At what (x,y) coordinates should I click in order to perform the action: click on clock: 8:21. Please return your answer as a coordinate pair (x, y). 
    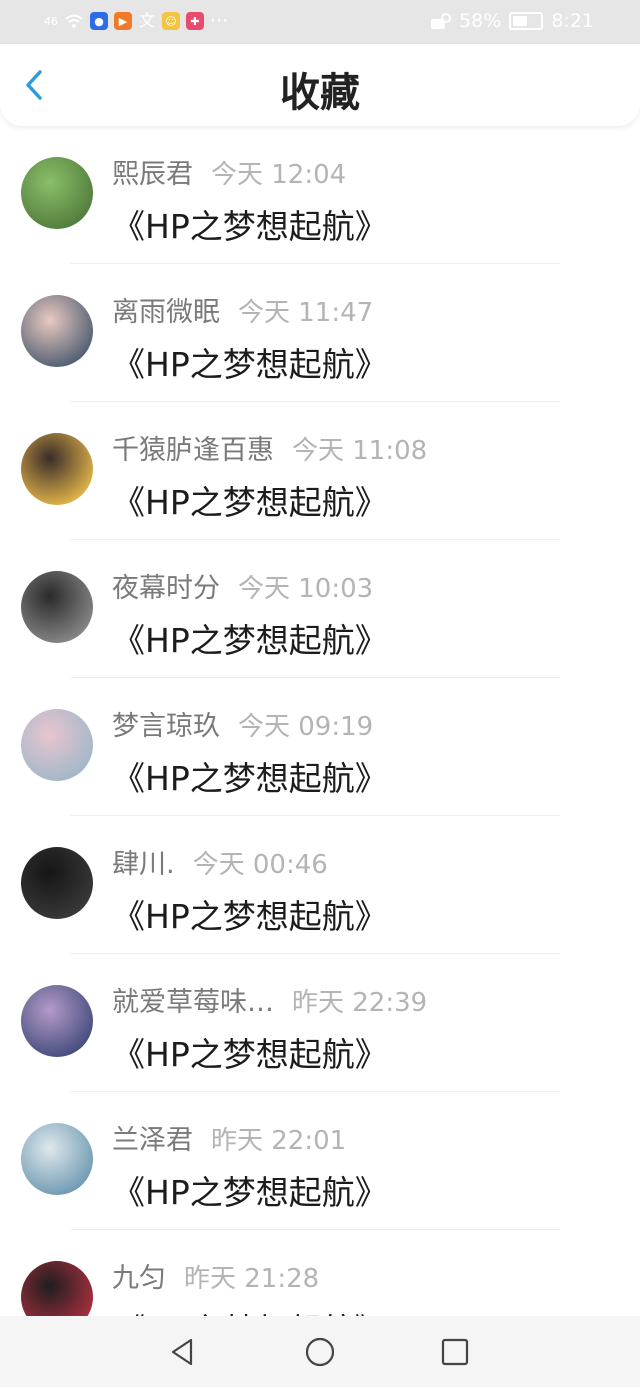
    Looking at the image, I should click on (572, 21).